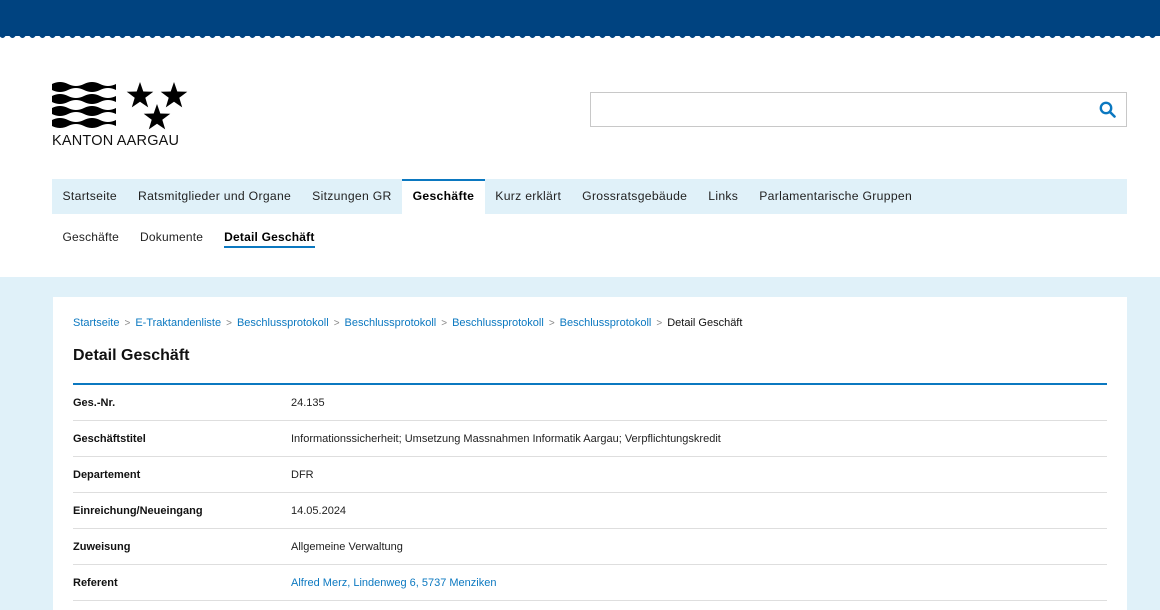  I want to click on top-bar, so click(580, 18).